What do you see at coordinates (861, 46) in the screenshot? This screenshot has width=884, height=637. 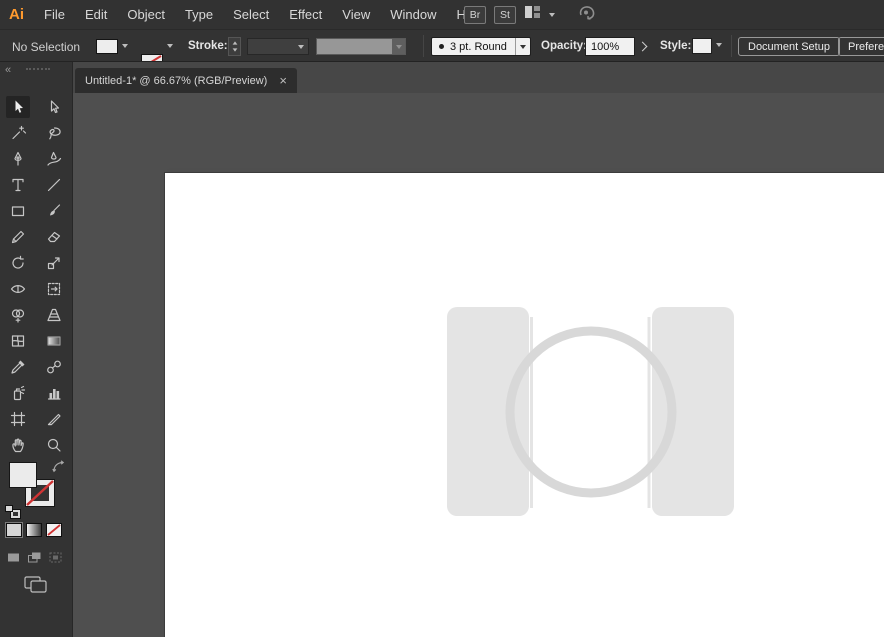 I see `preferences-button: Preferences` at bounding box center [861, 46].